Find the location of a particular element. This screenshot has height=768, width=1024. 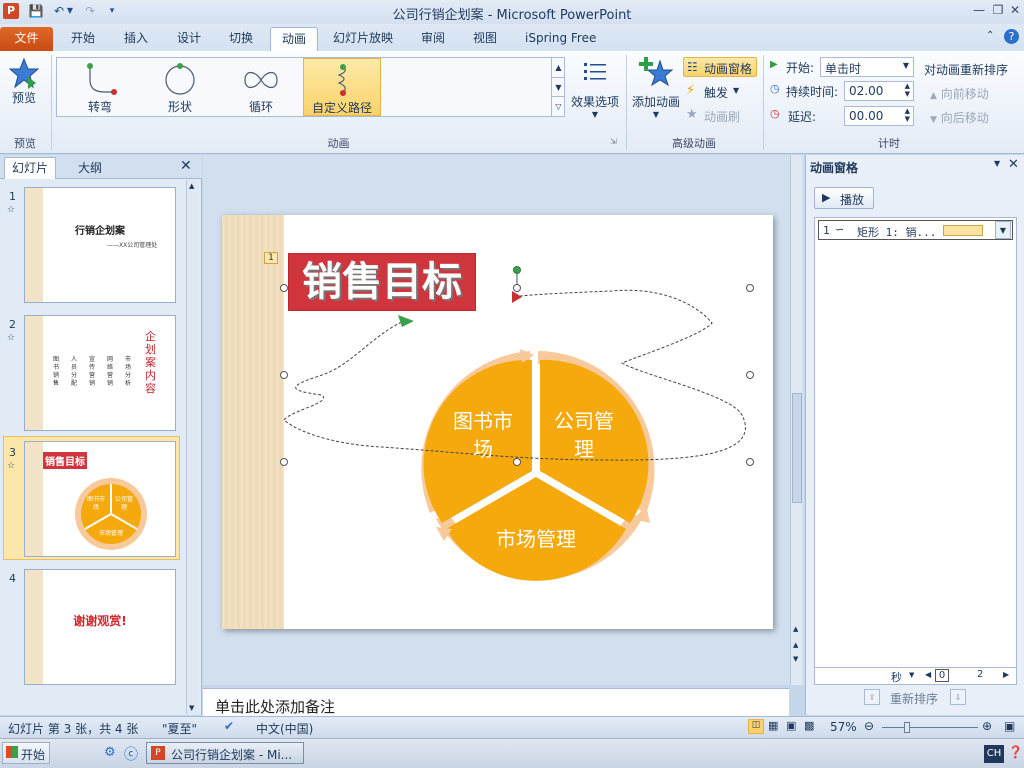

custom-path-icon is located at coordinates (341, 80).